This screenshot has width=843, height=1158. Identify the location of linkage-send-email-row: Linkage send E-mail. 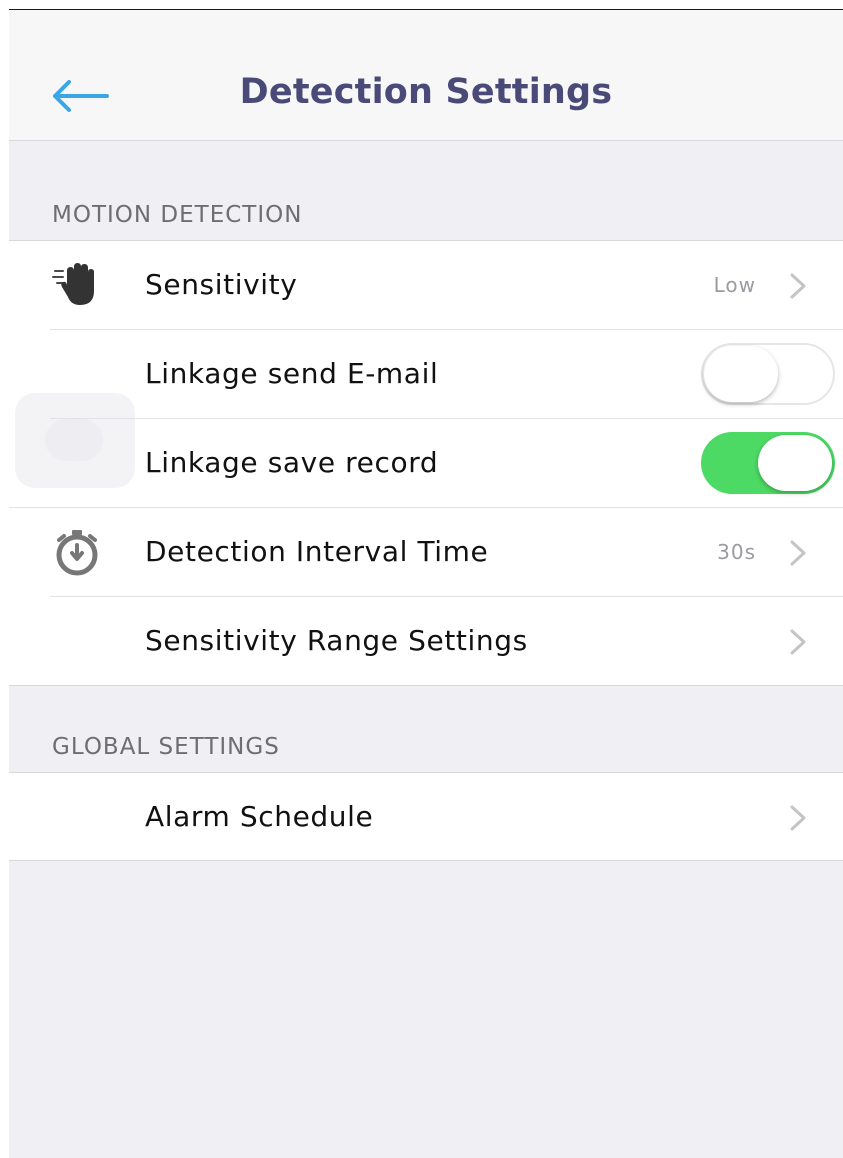
(426, 374).